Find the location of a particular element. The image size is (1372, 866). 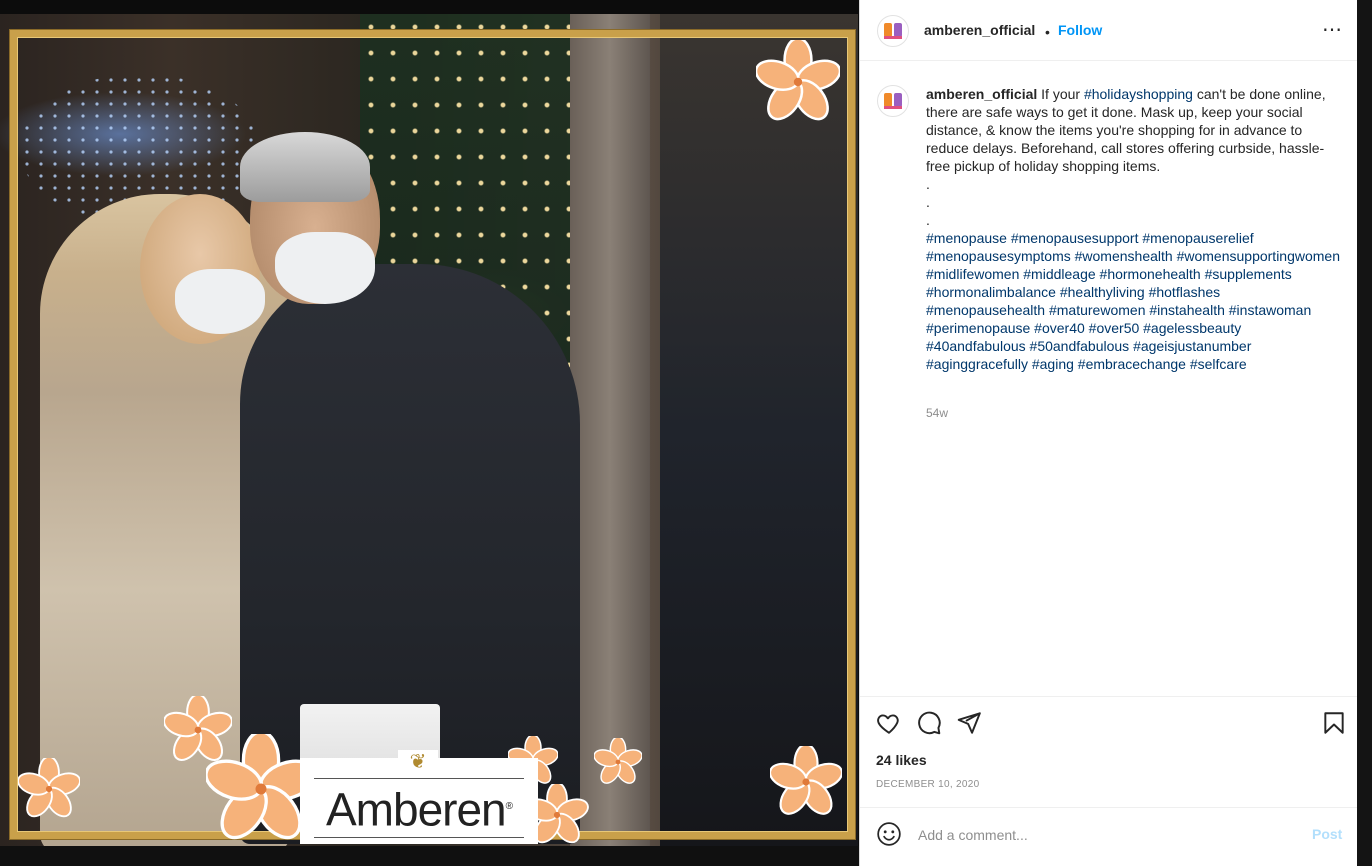

avatar is located at coordinates (893, 31).